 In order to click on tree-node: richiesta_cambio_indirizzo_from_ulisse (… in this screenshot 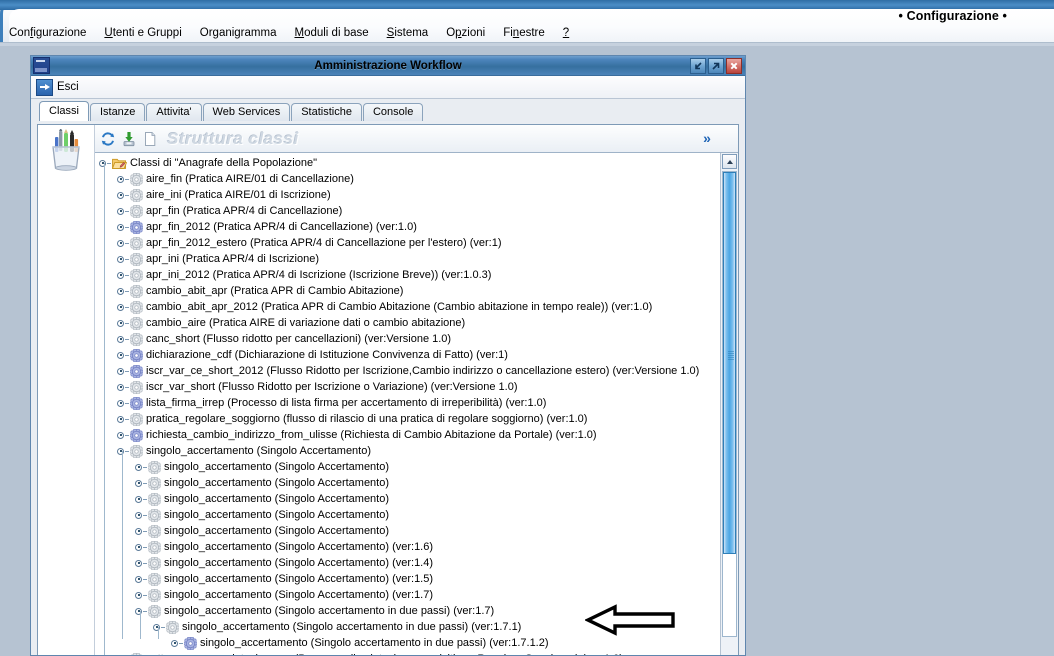, I will do `click(408, 435)`.